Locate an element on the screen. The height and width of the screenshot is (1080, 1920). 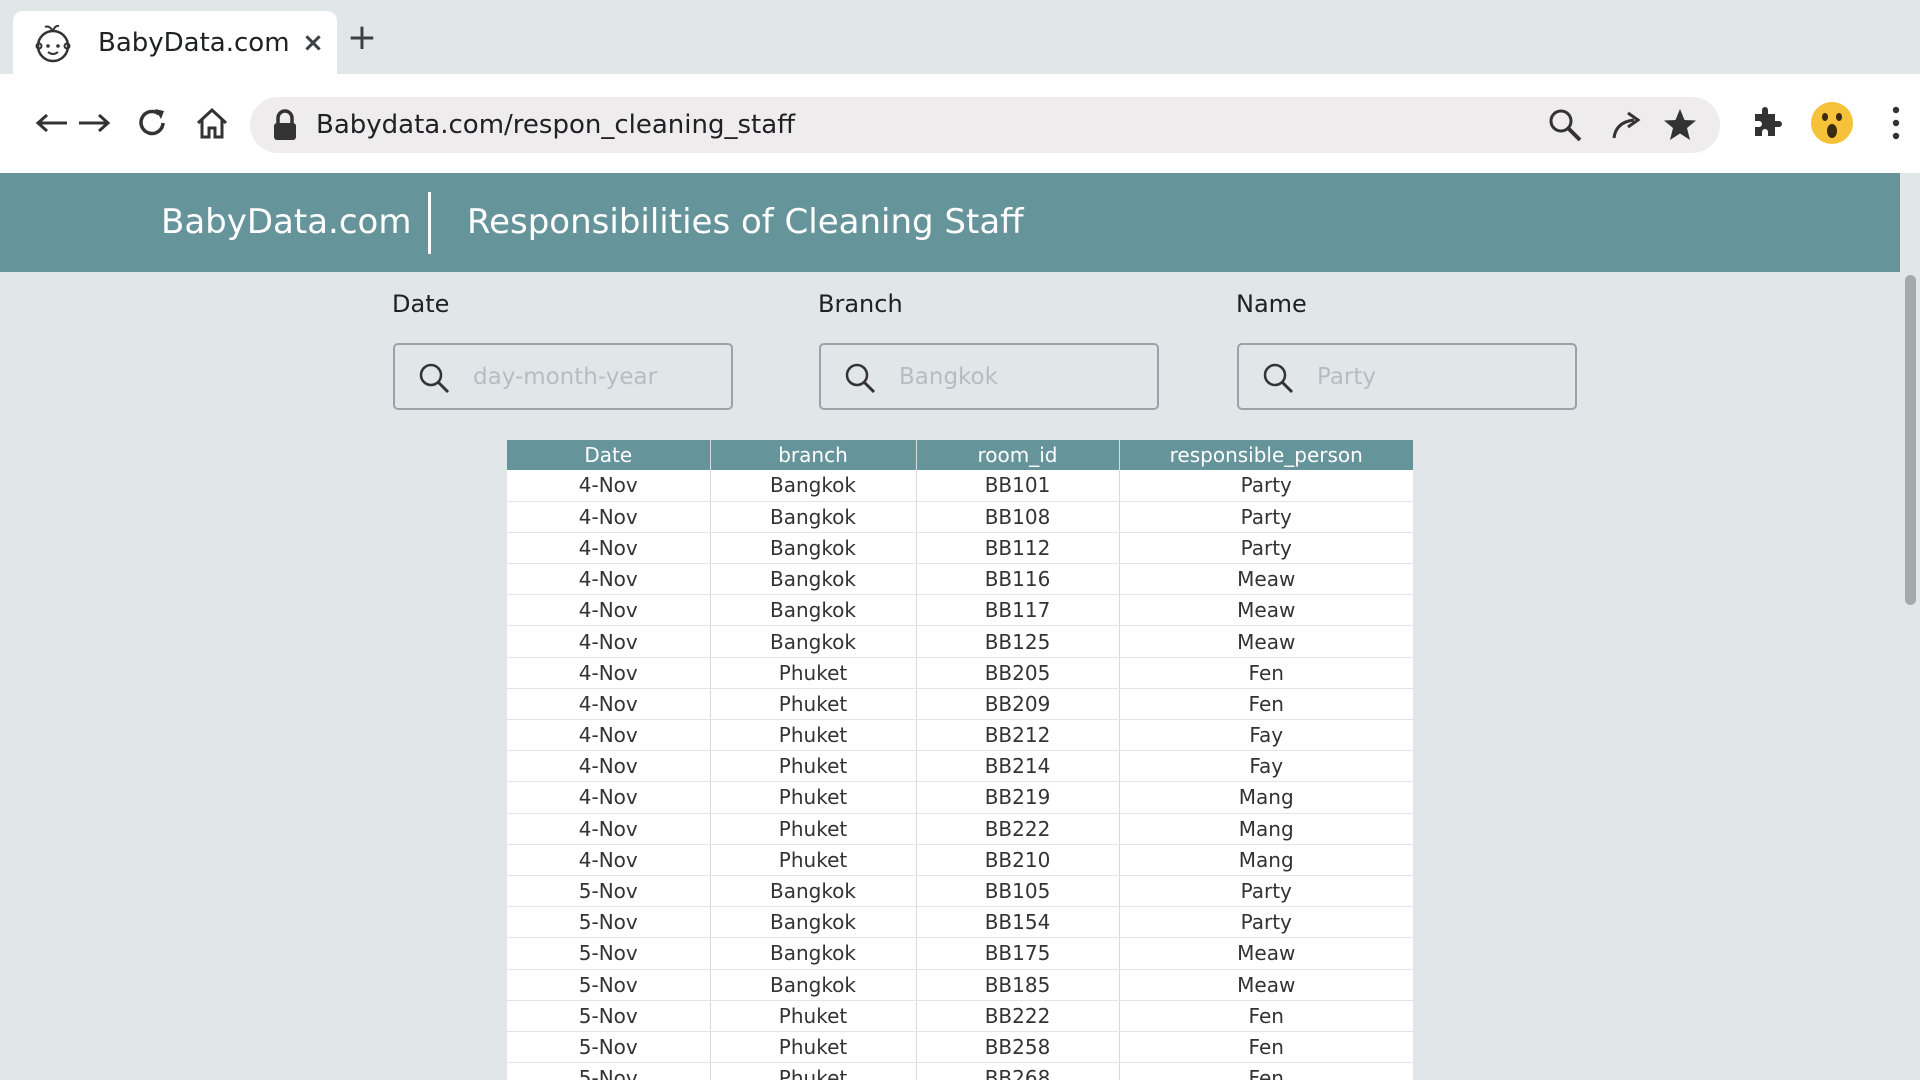
new-tab-button: + is located at coordinates (362, 38).